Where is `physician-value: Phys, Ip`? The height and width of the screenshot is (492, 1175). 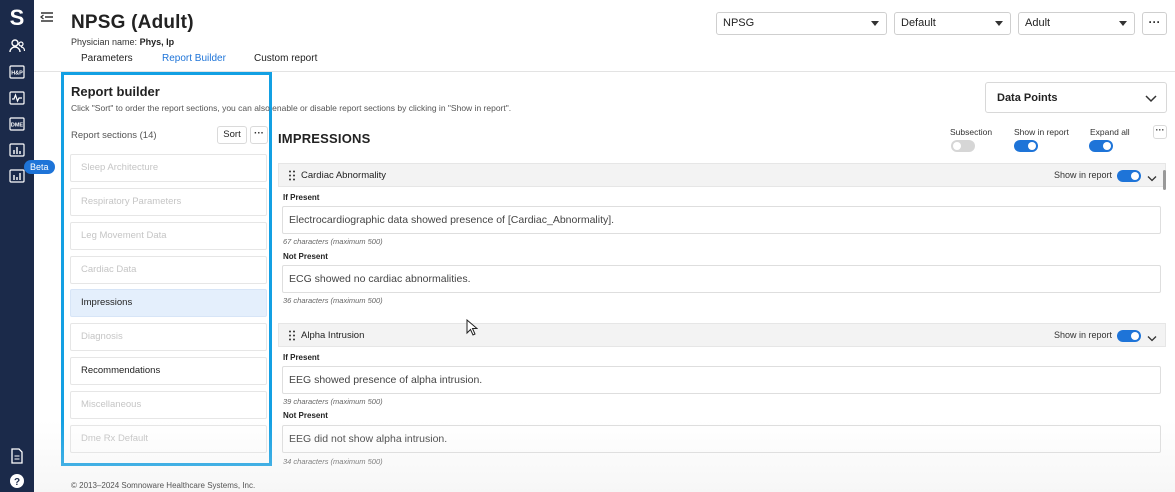 physician-value: Phys, Ip is located at coordinates (157, 42).